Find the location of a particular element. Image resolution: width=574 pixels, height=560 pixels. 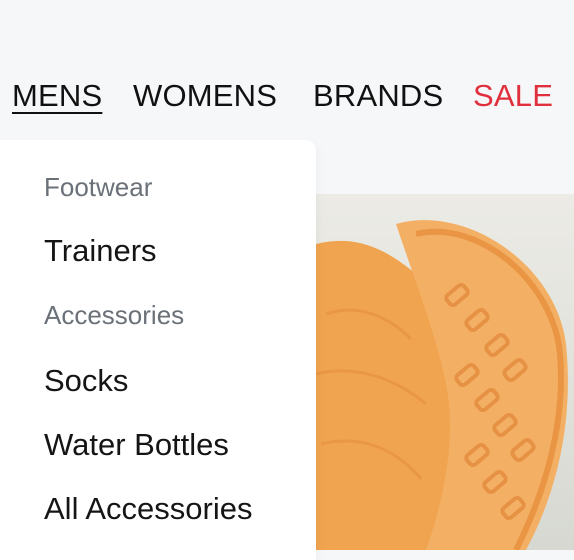

nav-womens: WOMENS is located at coordinates (205, 96).